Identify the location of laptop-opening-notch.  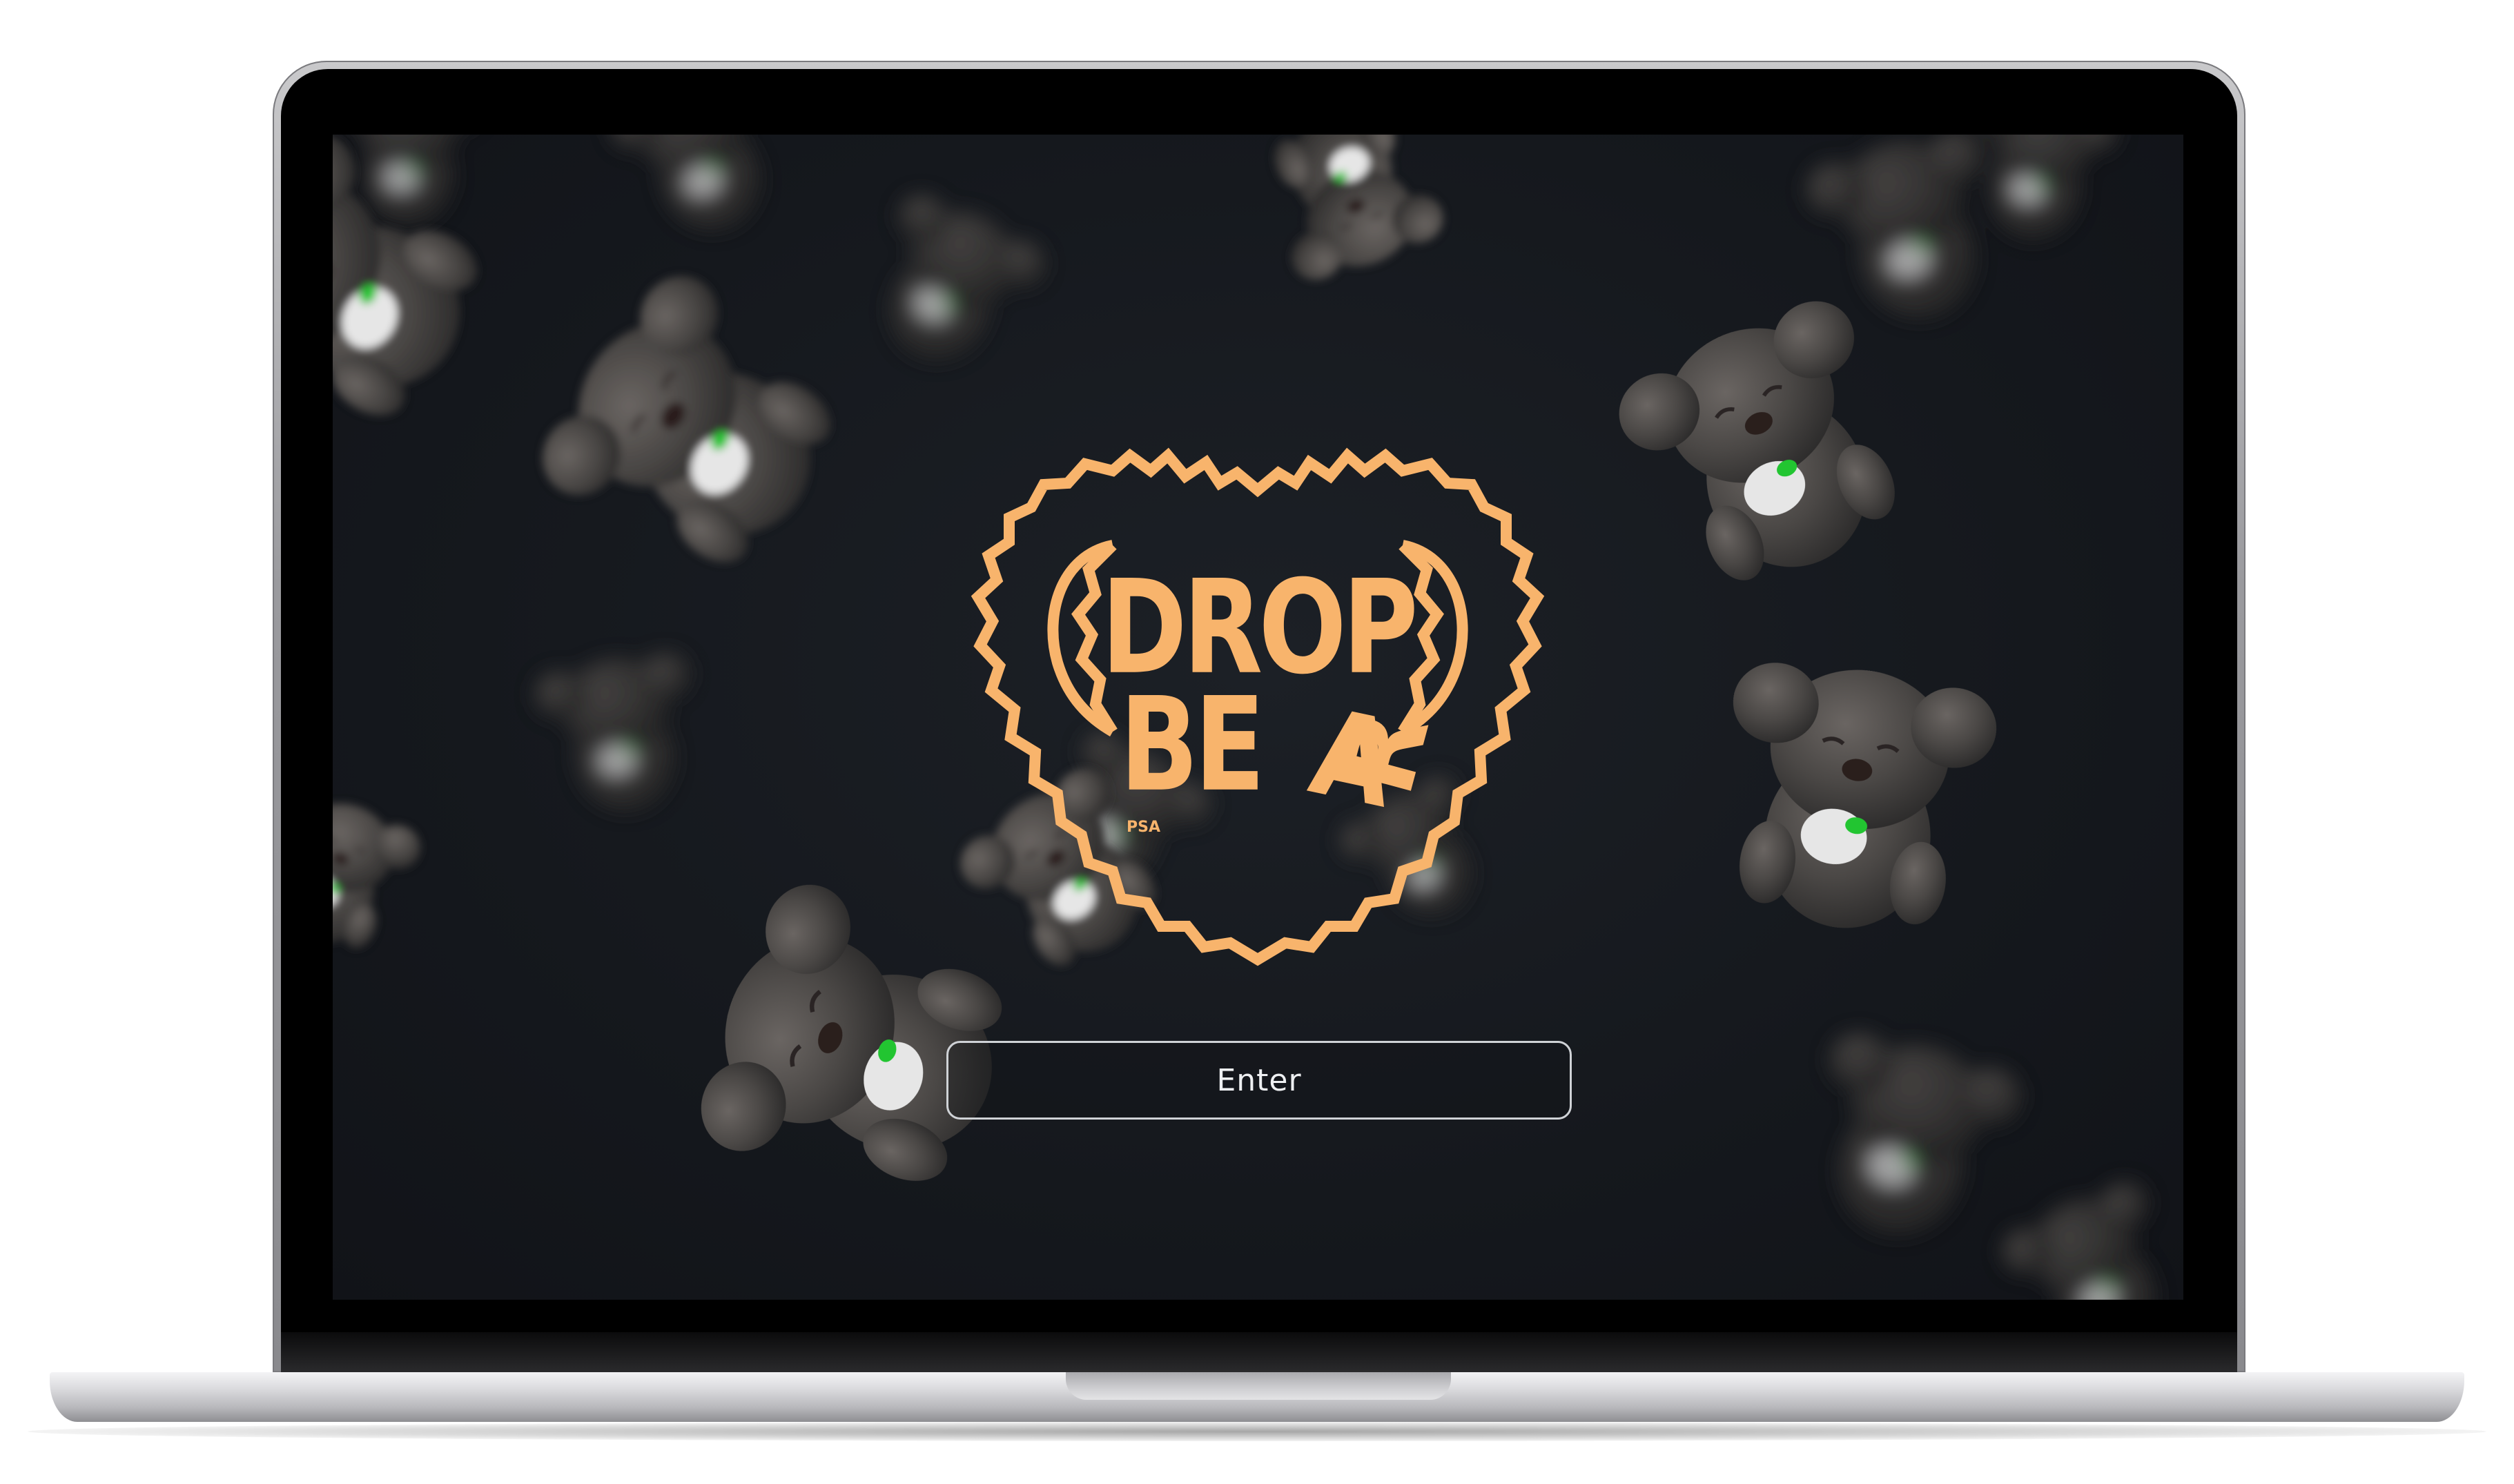
(1258, 1386).